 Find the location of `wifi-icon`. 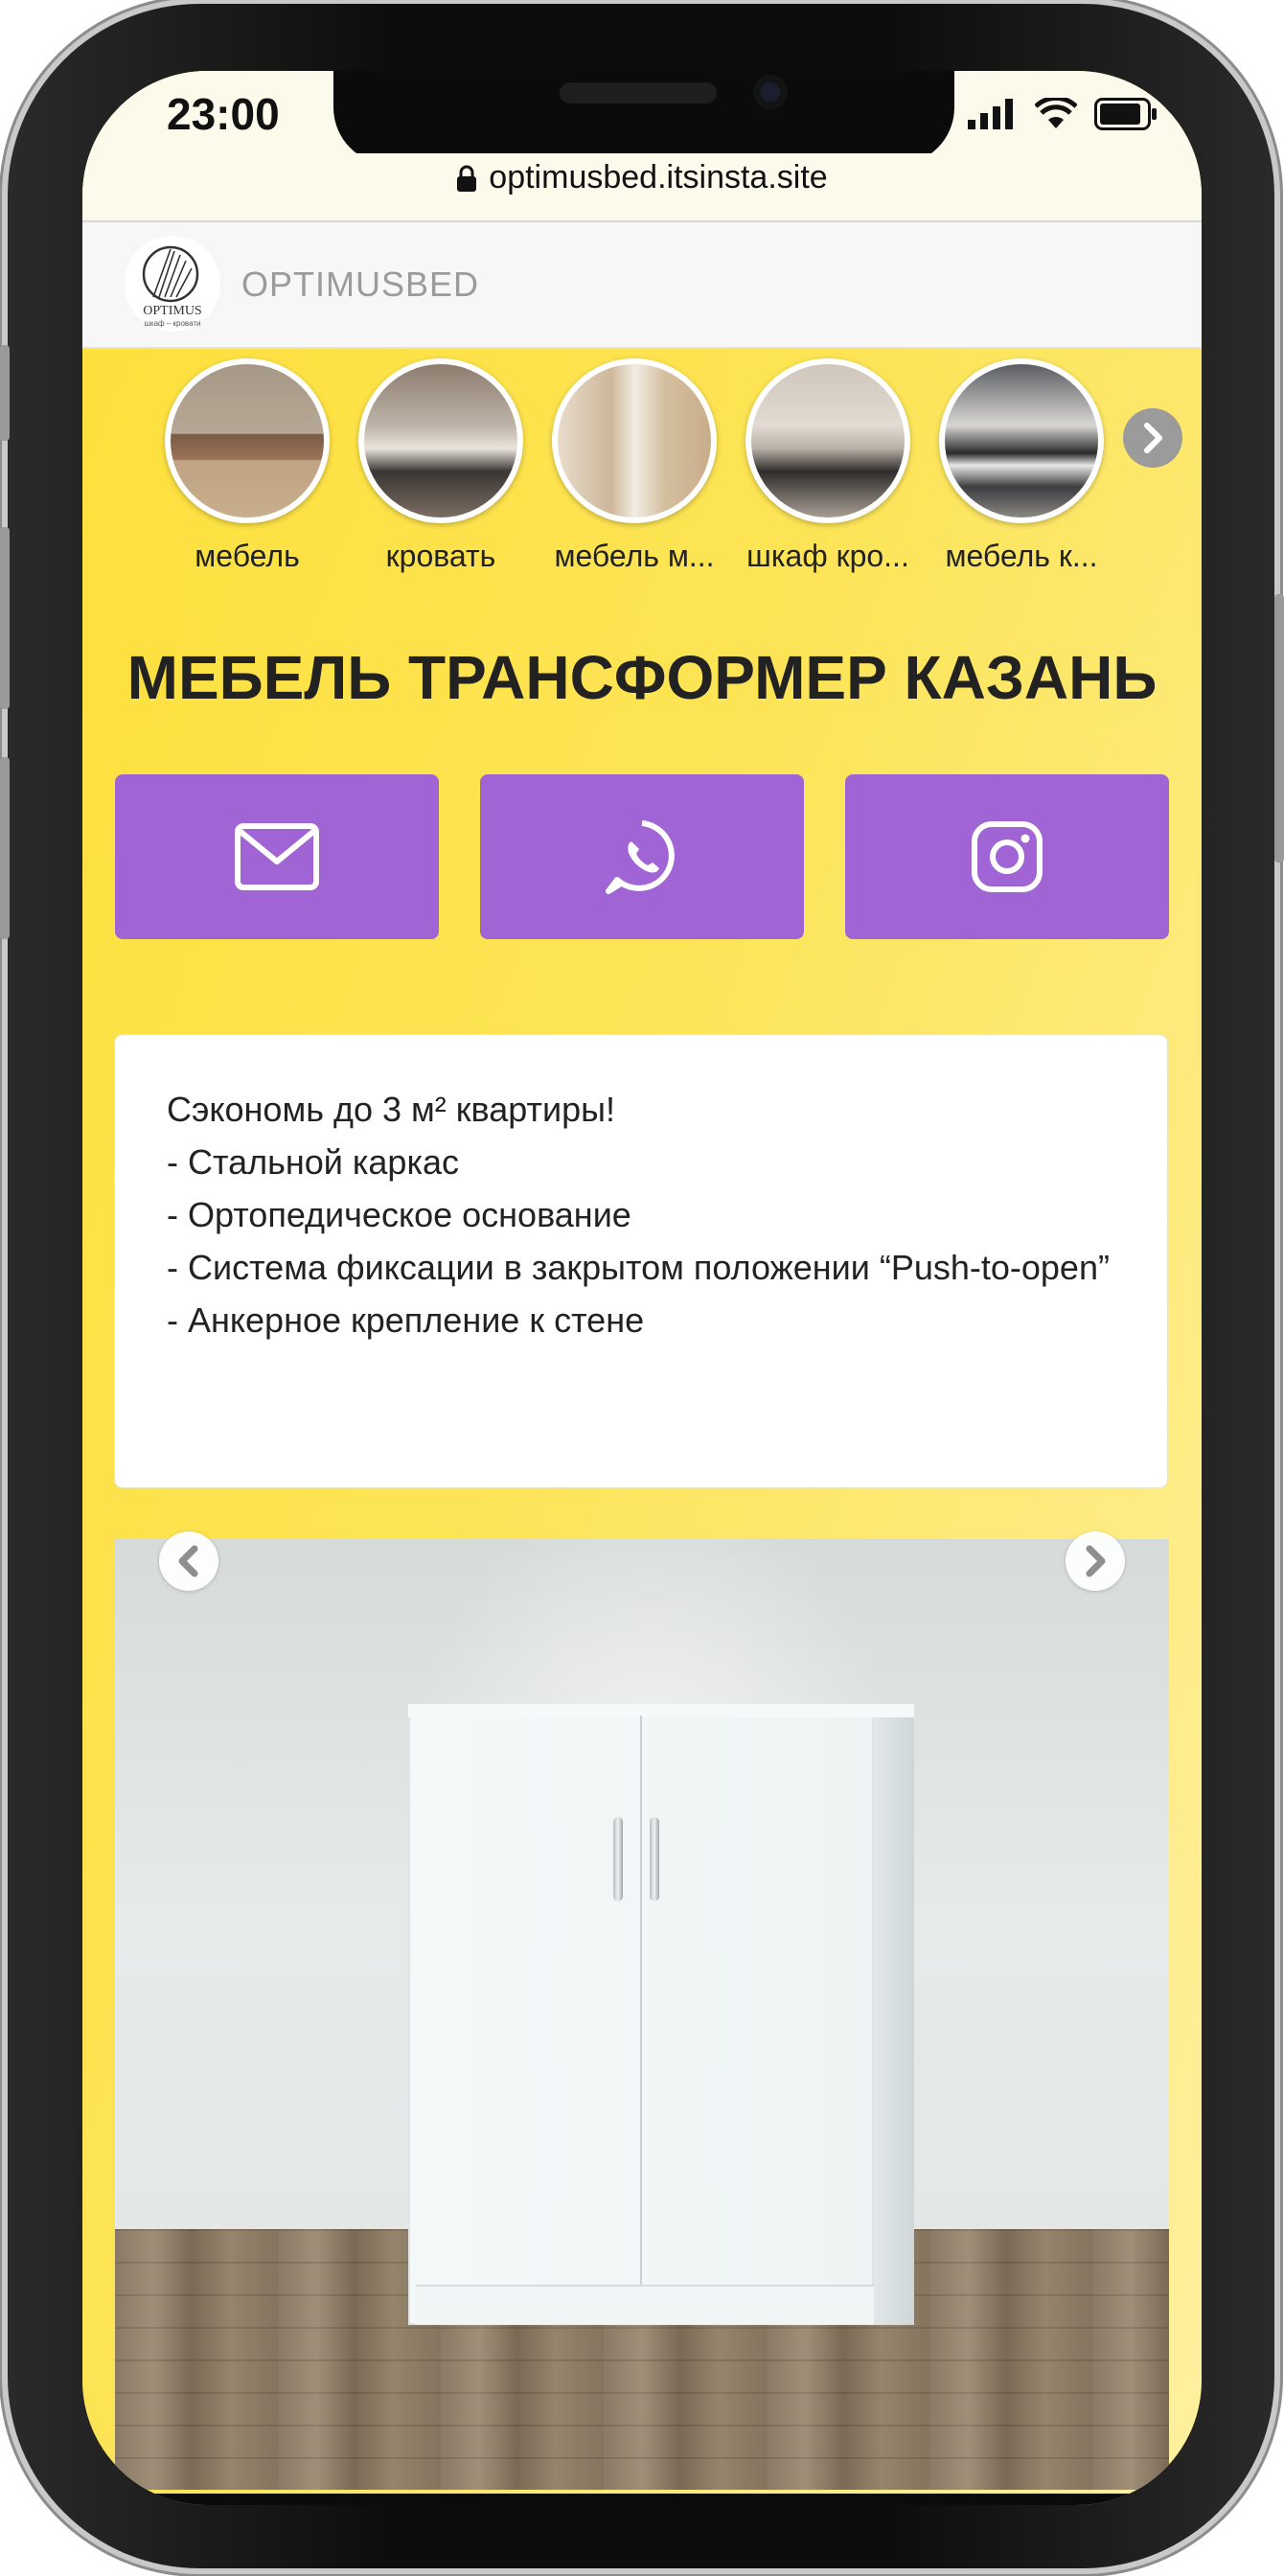

wifi-icon is located at coordinates (1056, 113).